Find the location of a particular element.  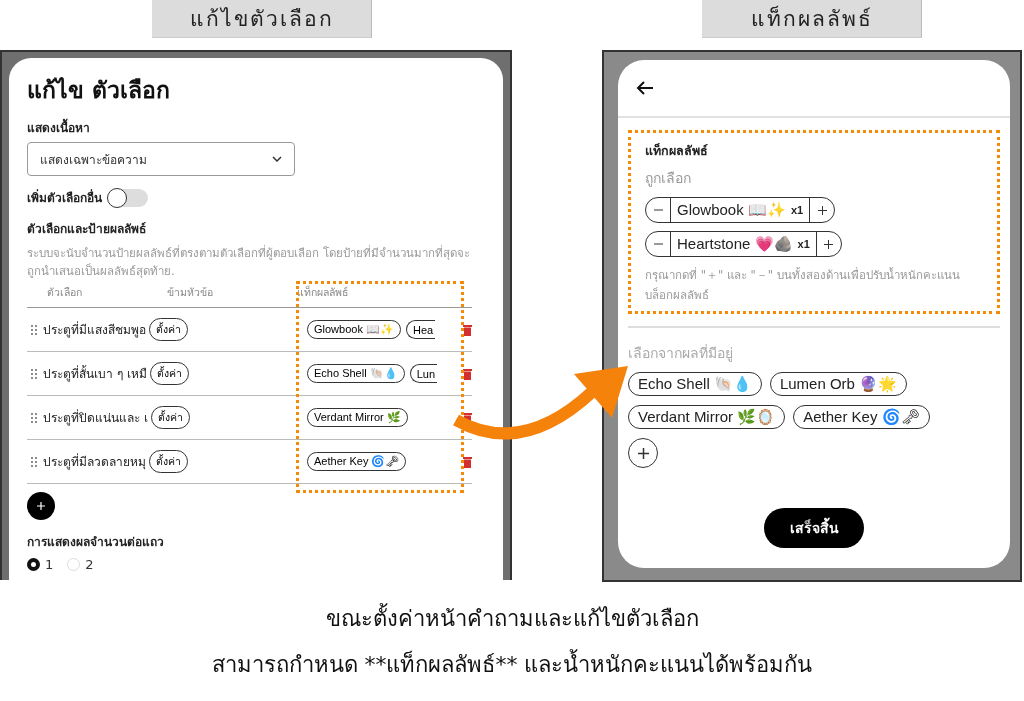

toggle-switch is located at coordinates (128, 197).